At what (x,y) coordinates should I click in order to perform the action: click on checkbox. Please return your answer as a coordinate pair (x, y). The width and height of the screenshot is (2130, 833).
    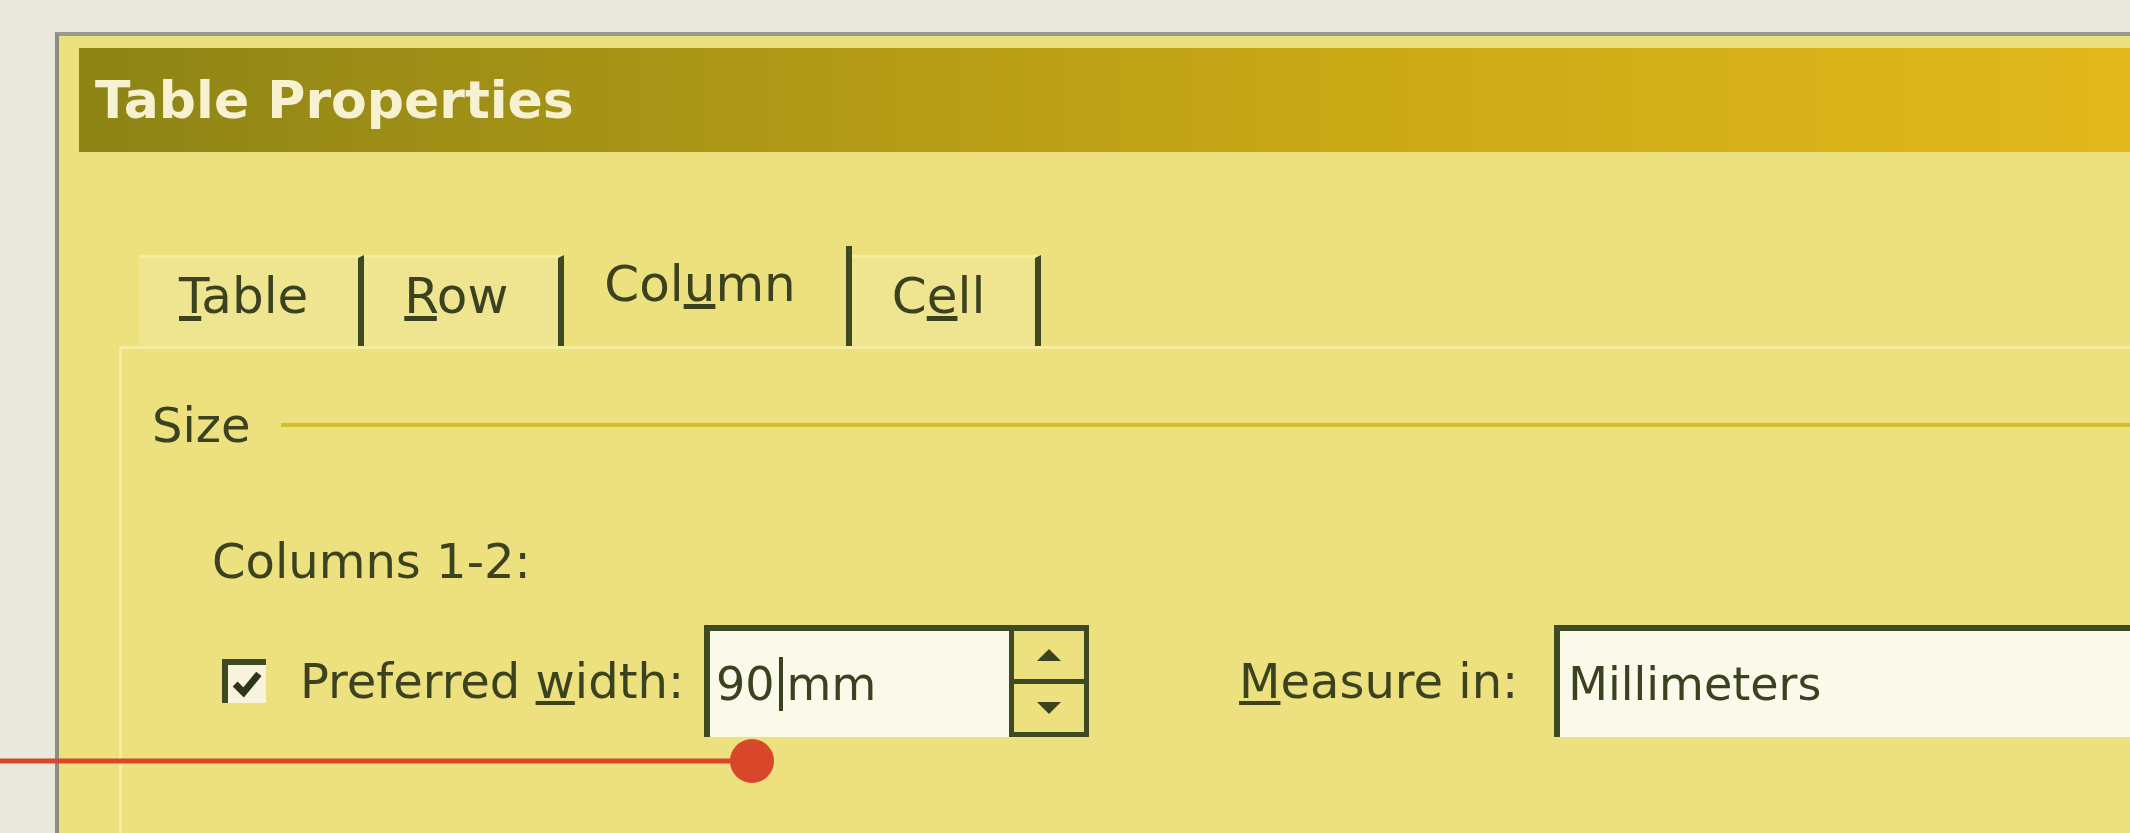
    Looking at the image, I should click on (244, 681).